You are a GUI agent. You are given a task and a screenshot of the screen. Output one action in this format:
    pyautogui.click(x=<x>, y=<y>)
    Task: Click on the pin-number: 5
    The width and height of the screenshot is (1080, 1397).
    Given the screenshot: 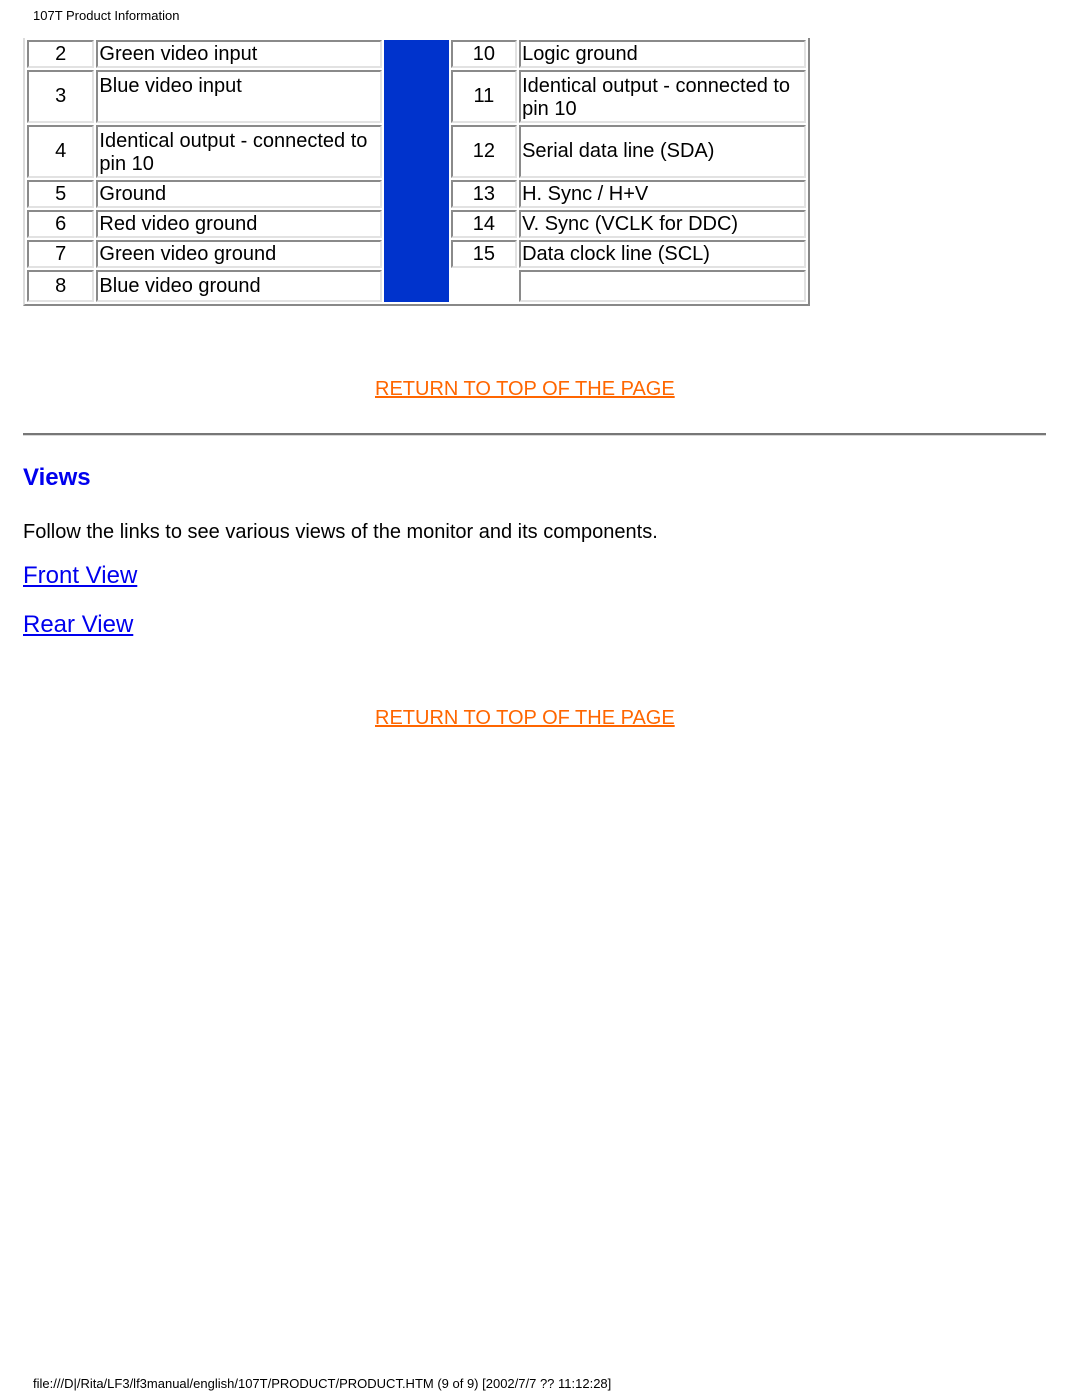 What is the action you would take?
    pyautogui.click(x=61, y=194)
    